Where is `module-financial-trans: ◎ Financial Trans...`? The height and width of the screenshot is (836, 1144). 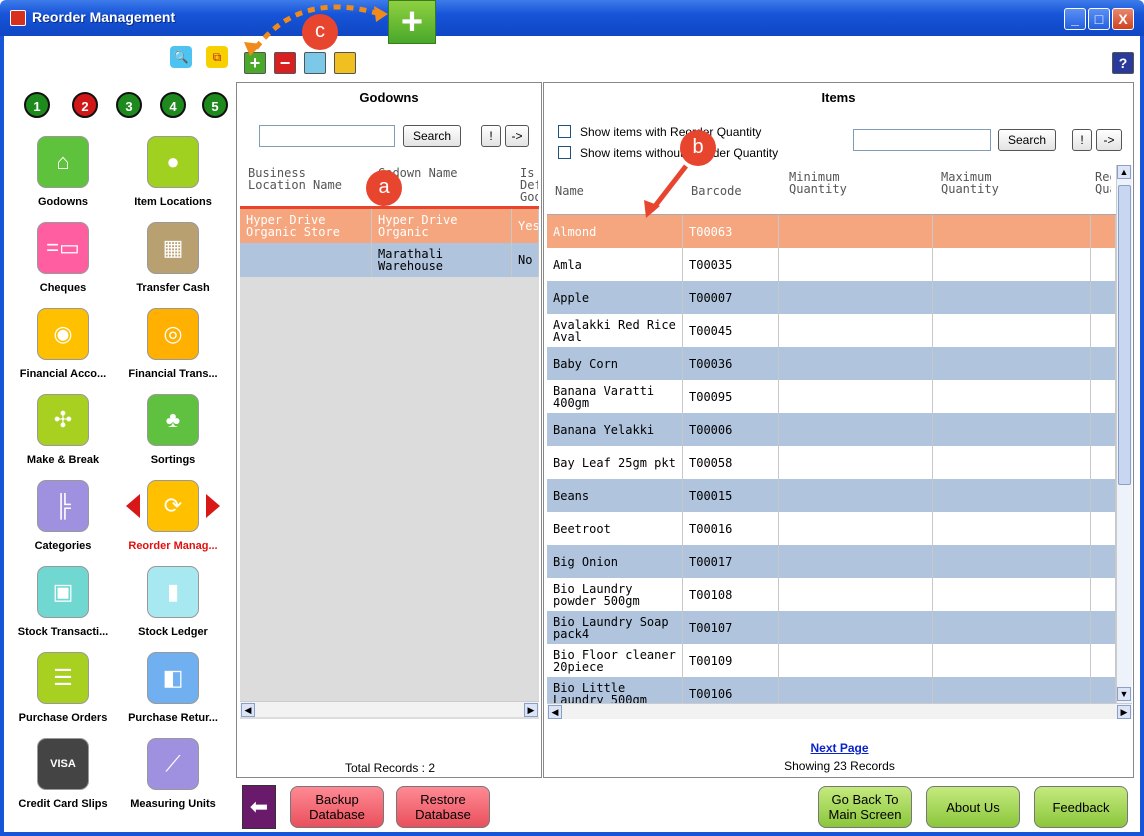
module-financial-trans: ◎ Financial Trans... is located at coordinates (173, 349).